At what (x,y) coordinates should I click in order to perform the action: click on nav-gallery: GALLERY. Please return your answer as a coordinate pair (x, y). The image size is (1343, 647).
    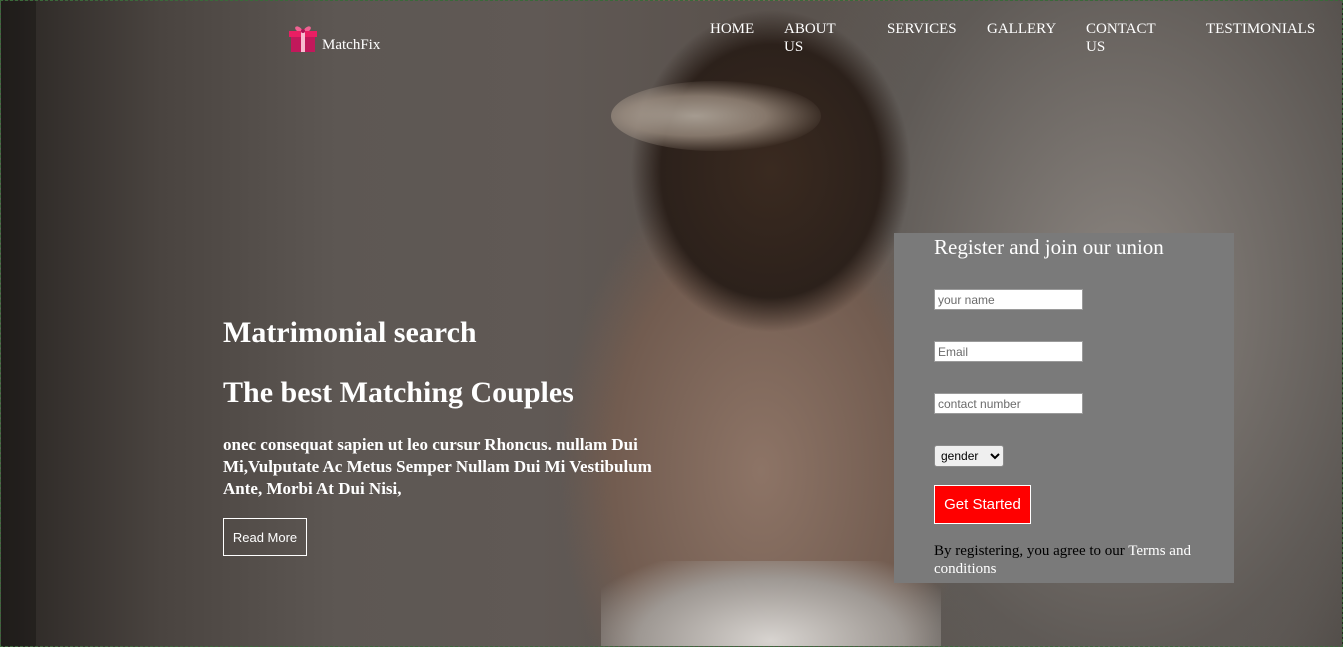
    Looking at the image, I should click on (1021, 29).